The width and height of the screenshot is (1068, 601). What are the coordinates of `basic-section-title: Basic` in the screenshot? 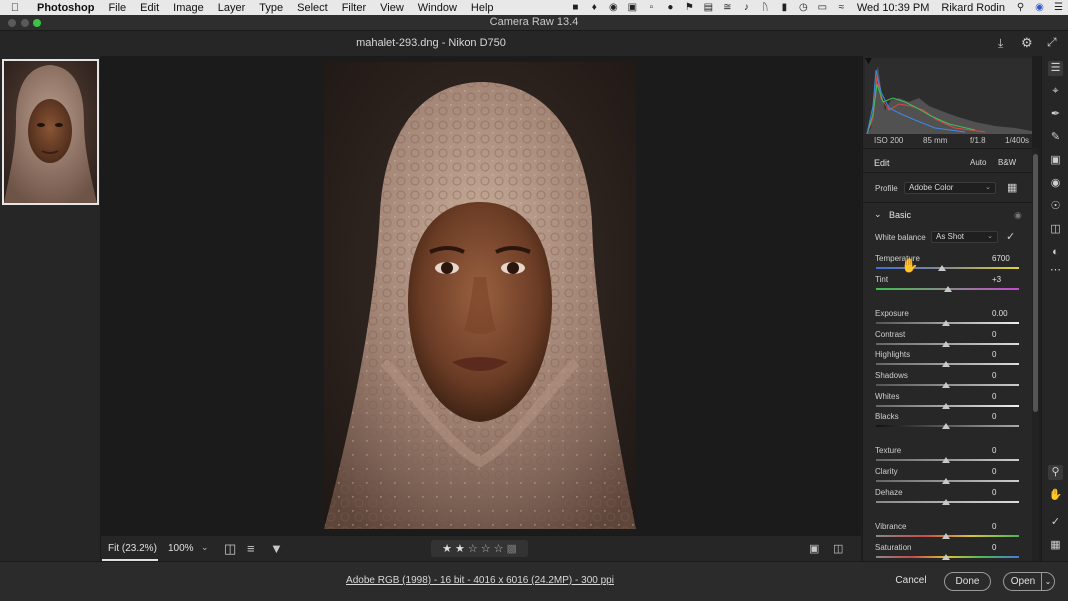 It's located at (900, 215).